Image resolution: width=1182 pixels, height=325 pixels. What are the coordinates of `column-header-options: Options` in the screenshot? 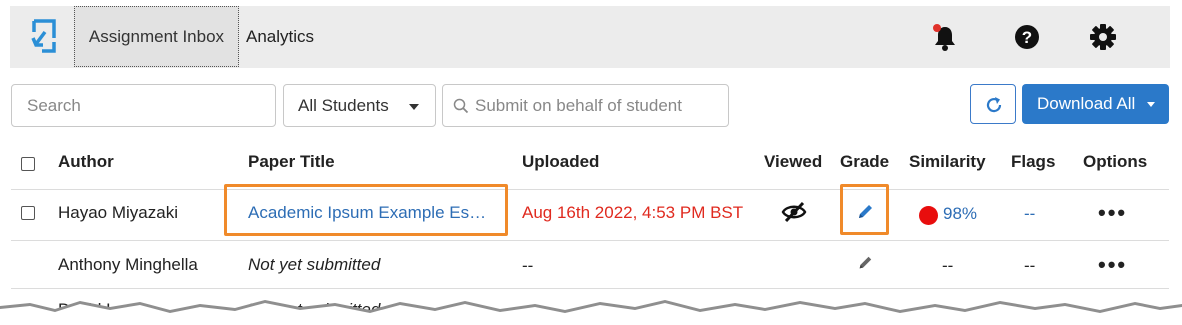 It's located at (1115, 162).